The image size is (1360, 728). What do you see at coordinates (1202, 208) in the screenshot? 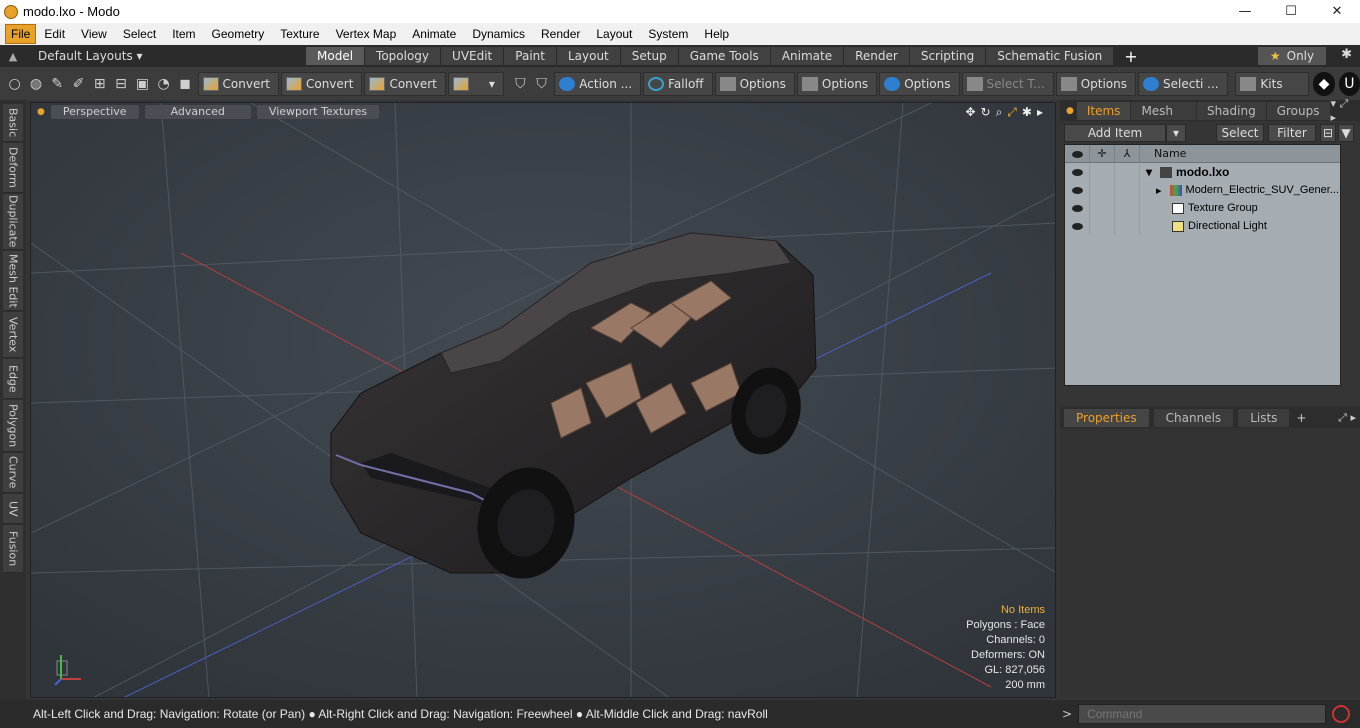
I see `tree-row-texture-group: Texture Group` at bounding box center [1202, 208].